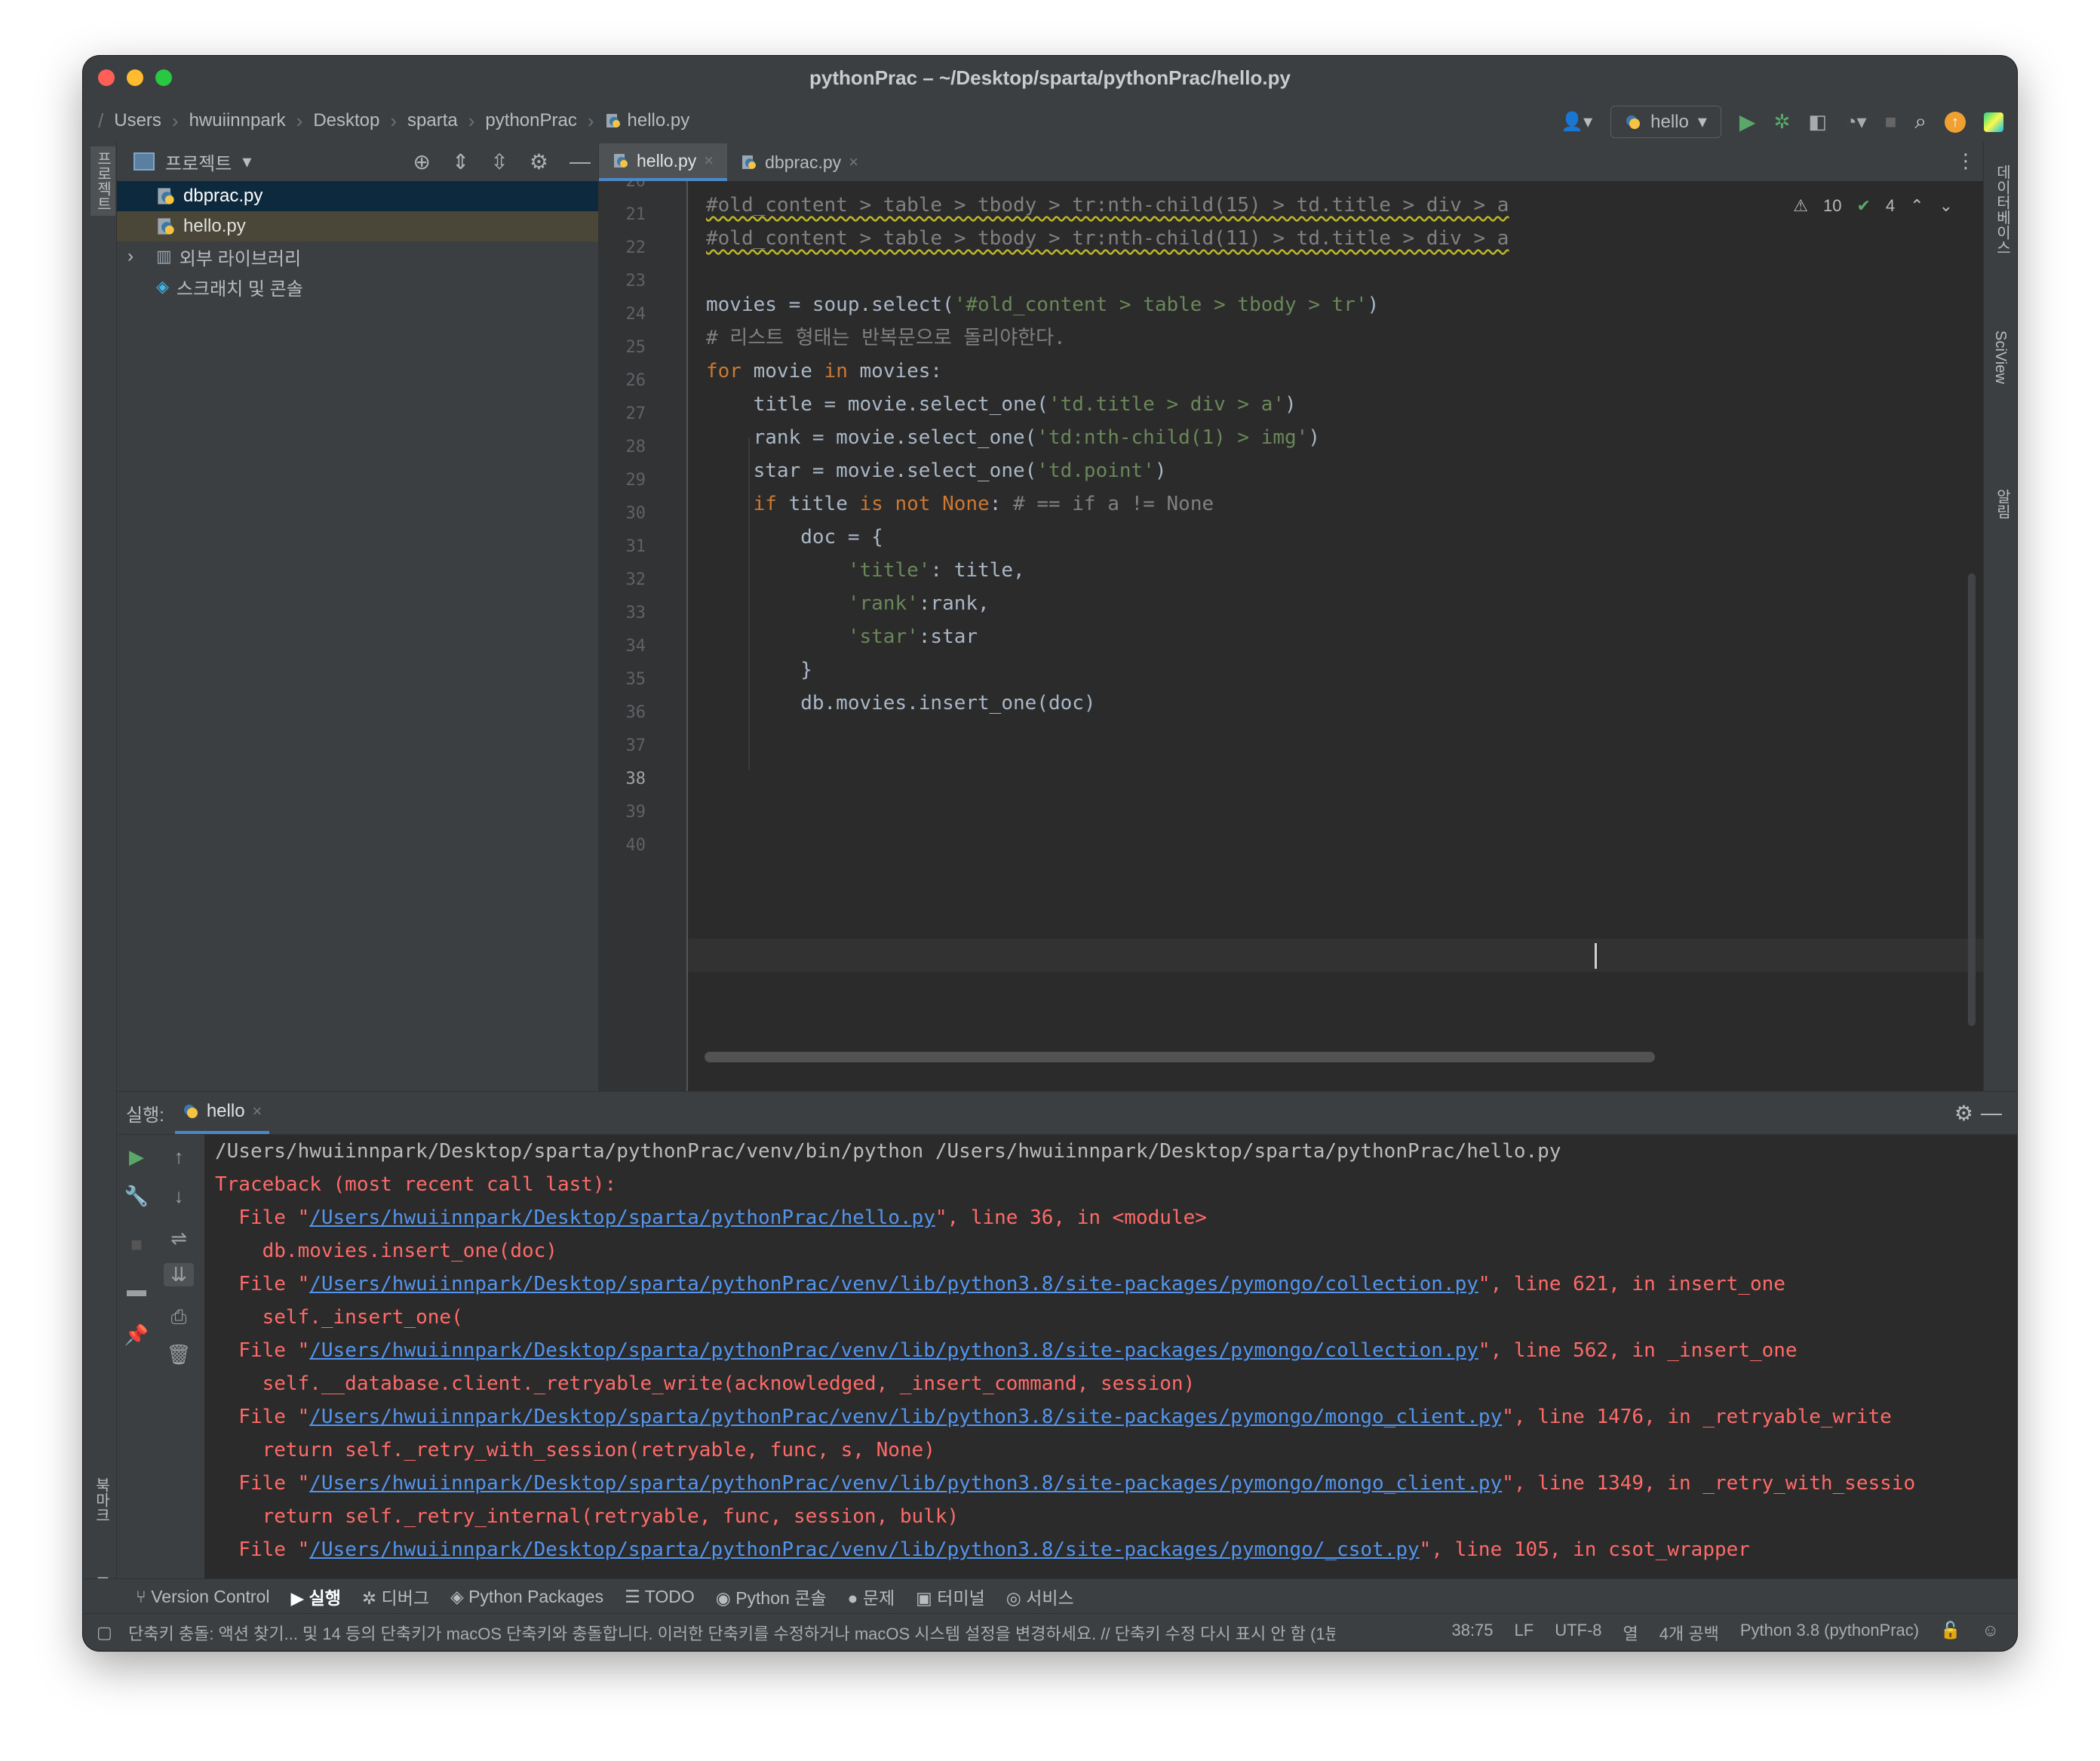 This screenshot has height=1761, width=2100. Describe the element at coordinates (1630, 1633) in the screenshot. I see `column-mode: 열` at that location.